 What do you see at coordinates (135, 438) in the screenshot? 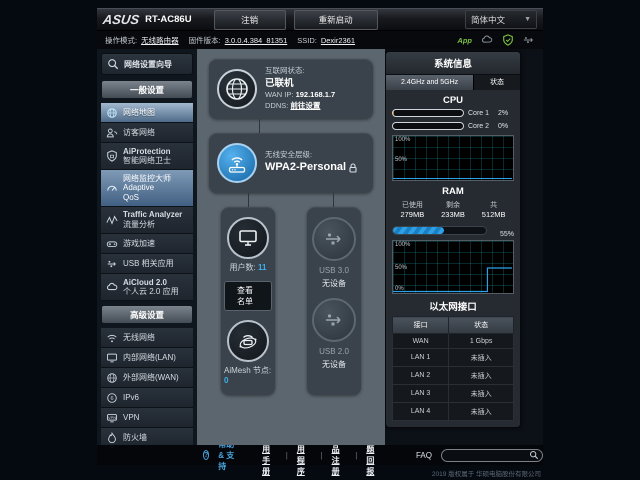
I see `sidebar-item-label: 防火墙` at bounding box center [135, 438].